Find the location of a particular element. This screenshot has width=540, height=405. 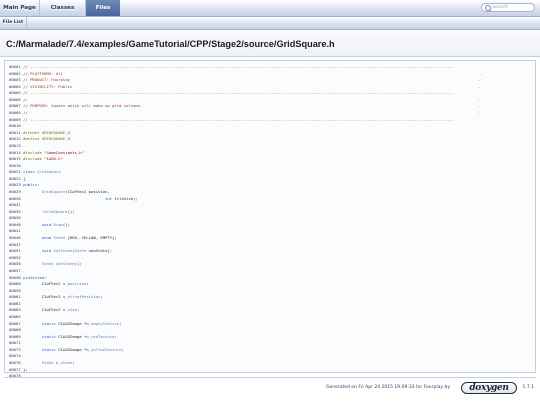

line-number: 00011 is located at coordinates (16, 132).